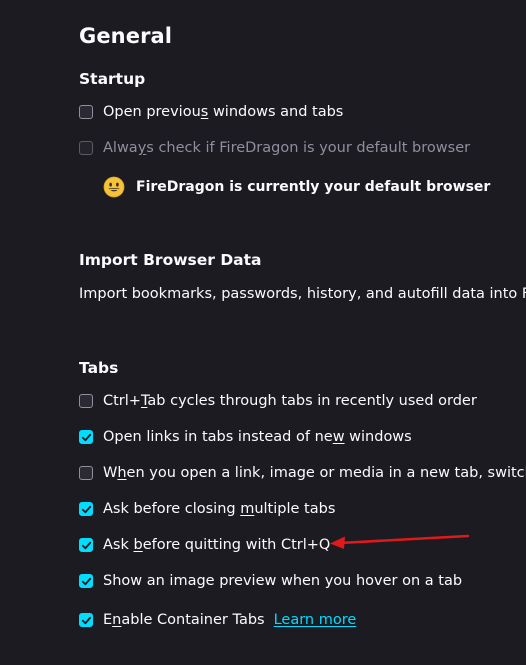  Describe the element at coordinates (400, 541) in the screenshot. I see `annotation-arrow-icon` at that location.